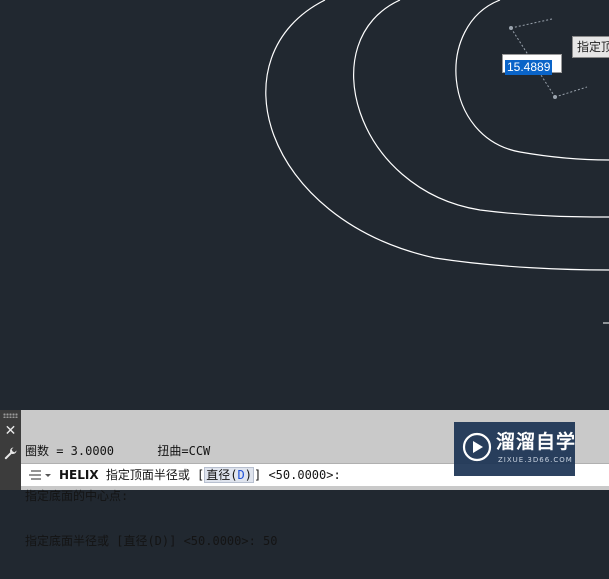 The width and height of the screenshot is (609, 579). I want to click on dynamic-input-field: 15.4889, so click(532, 64).